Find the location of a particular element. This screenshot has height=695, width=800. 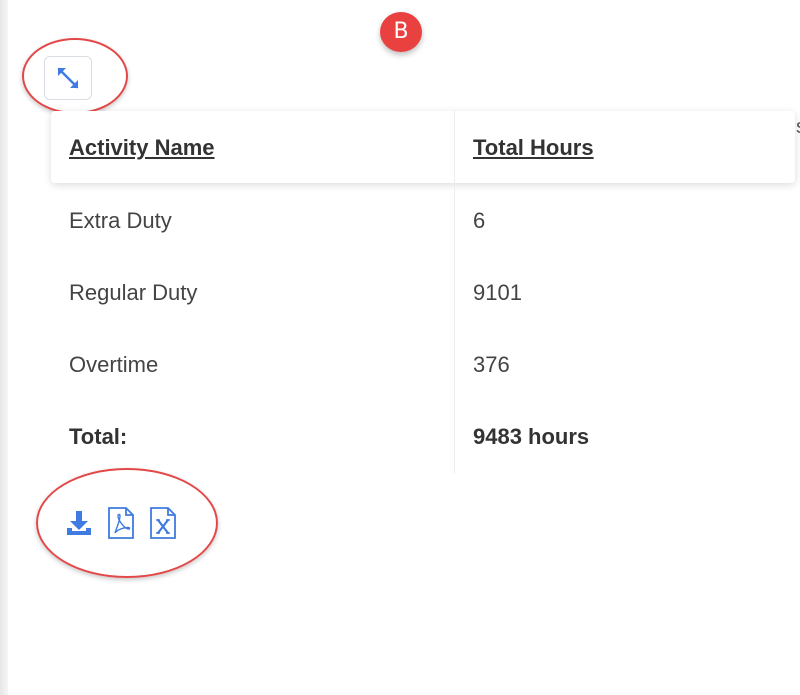

export-toolbar is located at coordinates (121, 523).